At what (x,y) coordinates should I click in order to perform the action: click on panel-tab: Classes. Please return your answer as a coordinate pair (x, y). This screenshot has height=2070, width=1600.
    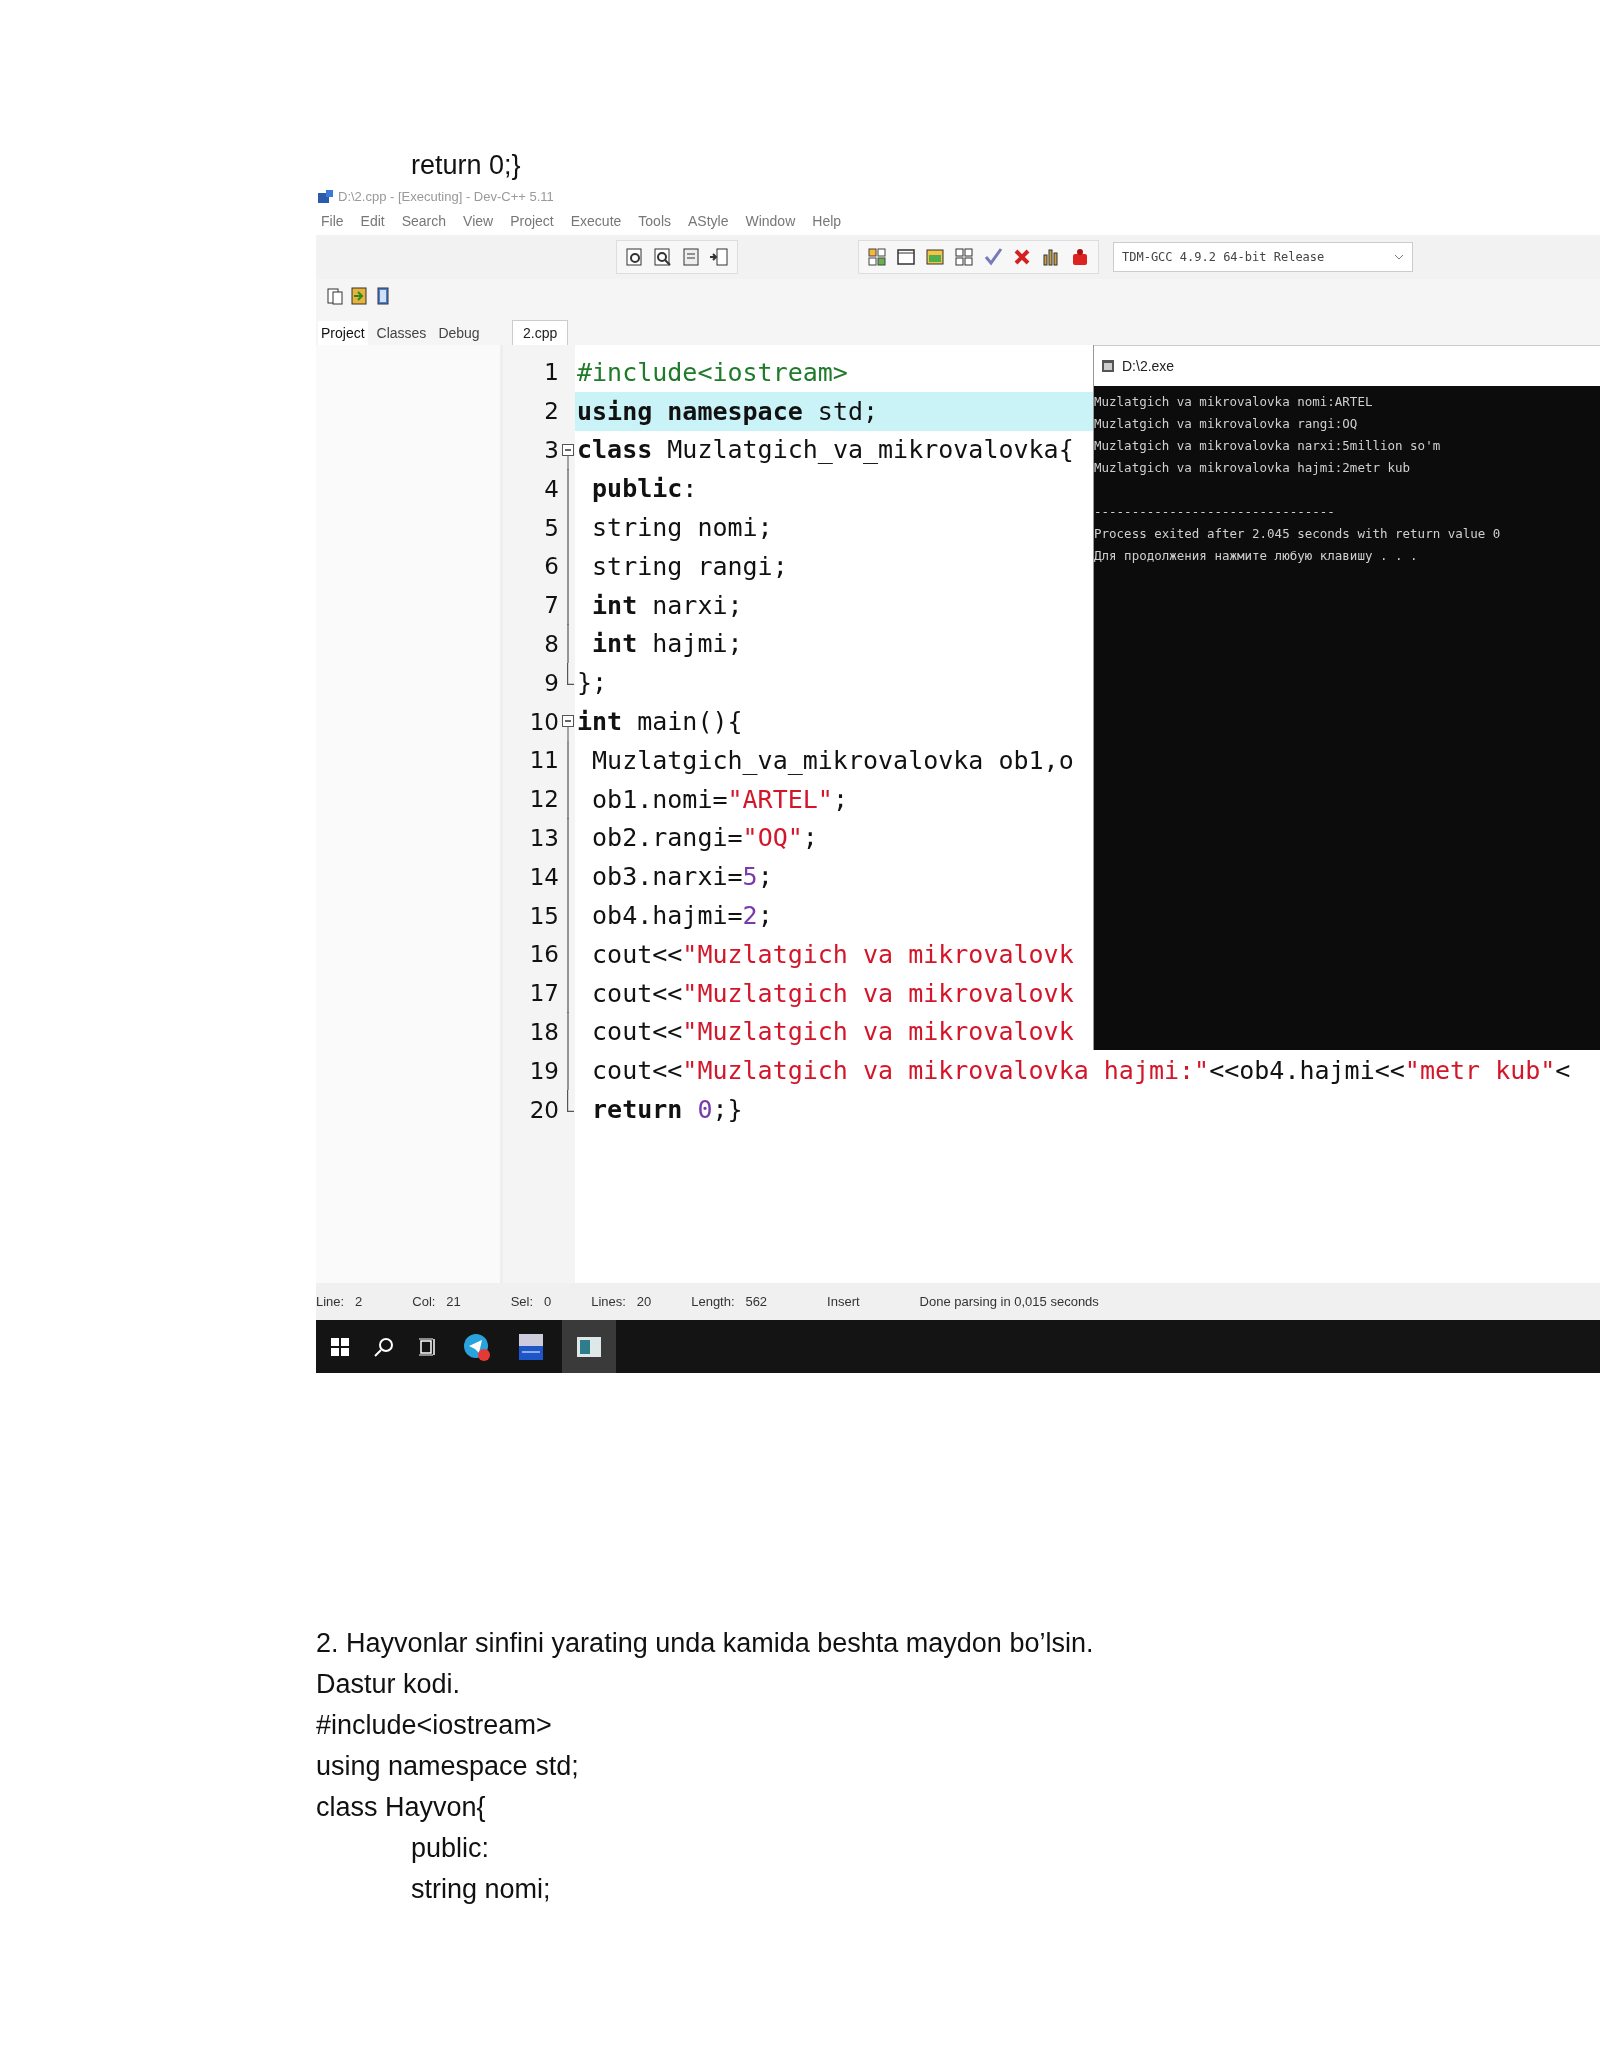
    Looking at the image, I should click on (401, 333).